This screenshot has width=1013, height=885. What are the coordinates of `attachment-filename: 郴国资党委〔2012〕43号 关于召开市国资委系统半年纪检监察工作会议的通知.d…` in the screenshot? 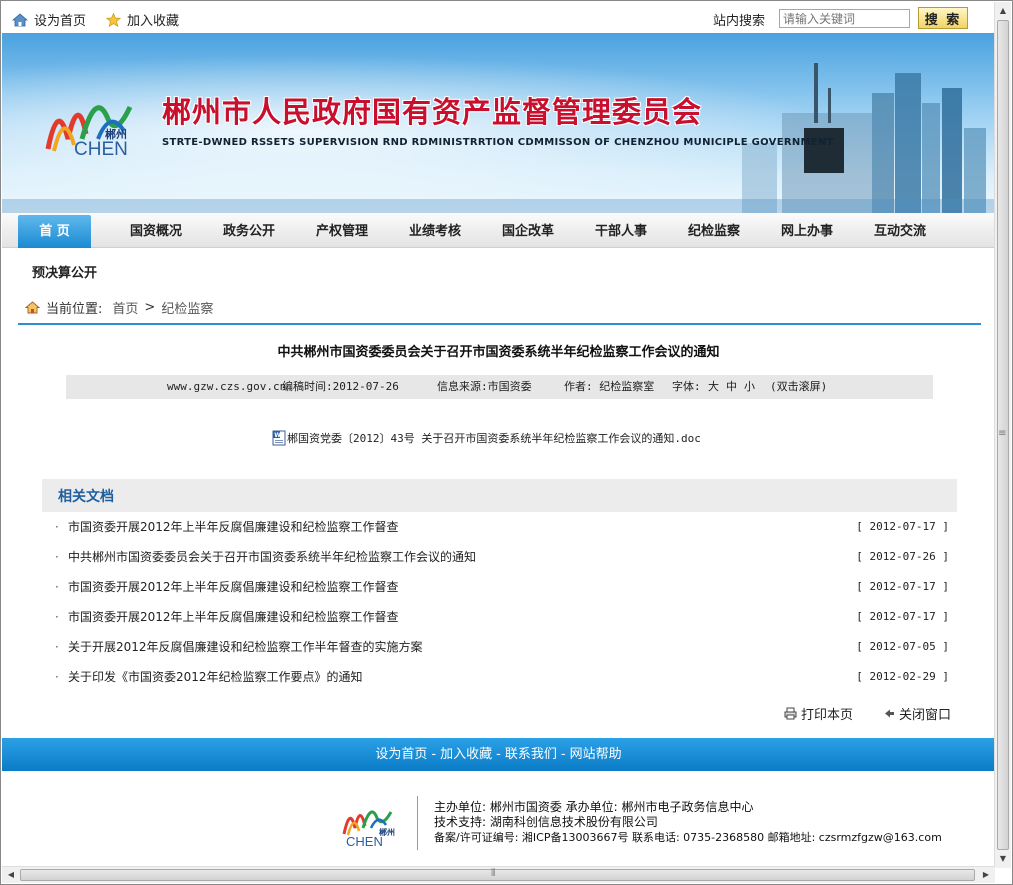 It's located at (494, 438).